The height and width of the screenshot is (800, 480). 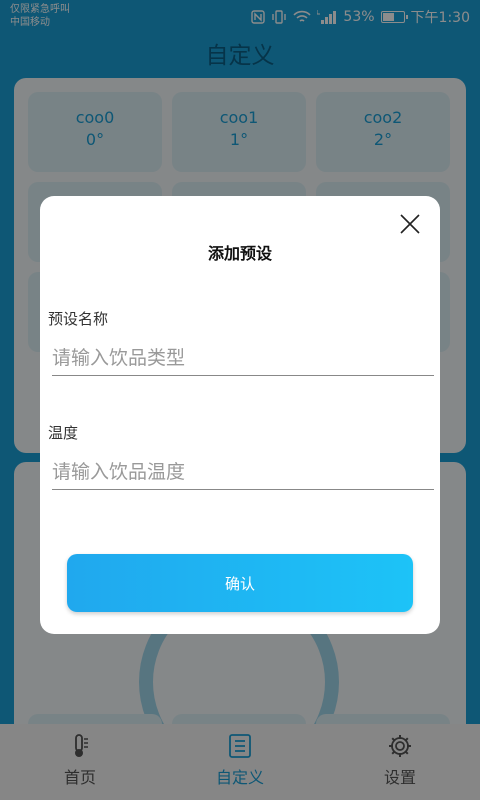 What do you see at coordinates (239, 253) in the screenshot?
I see `dialog-title: 添加预设` at bounding box center [239, 253].